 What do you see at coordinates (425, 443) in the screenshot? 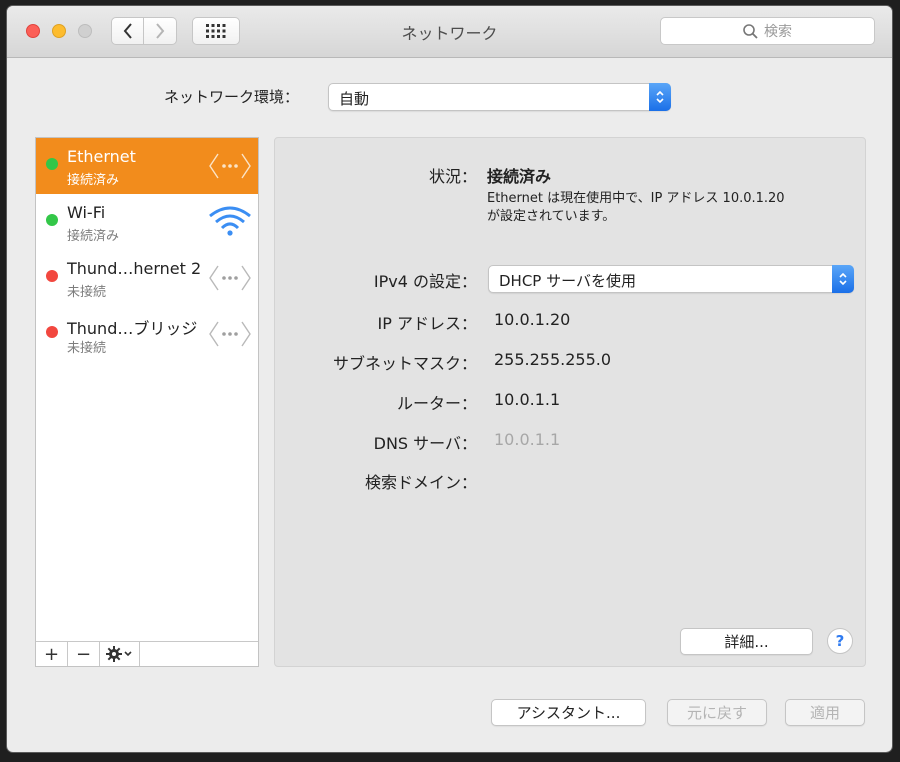
I see `dns-server-label: DNS サーバ：` at bounding box center [425, 443].